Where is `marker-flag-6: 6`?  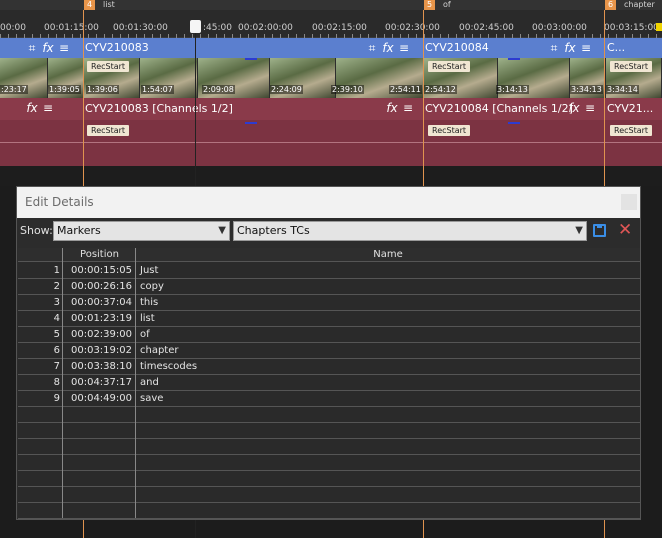 marker-flag-6: 6 is located at coordinates (611, 5).